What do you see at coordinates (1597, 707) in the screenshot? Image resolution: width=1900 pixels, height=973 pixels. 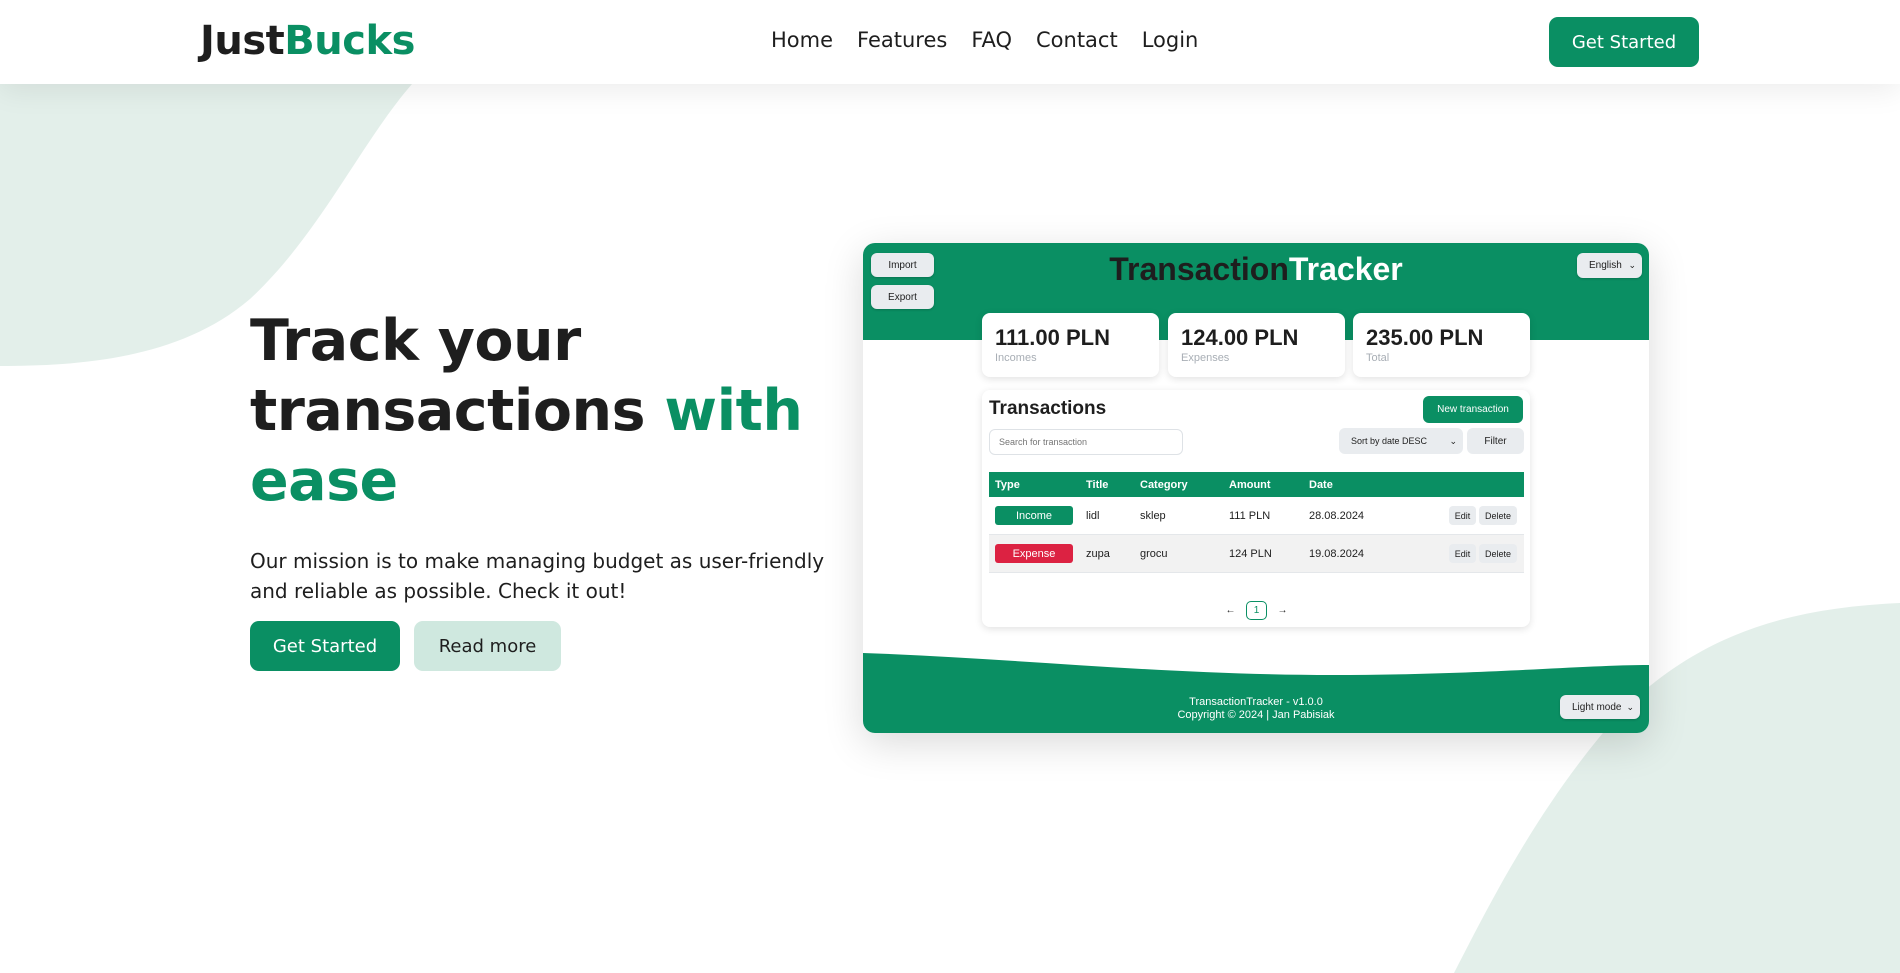 I see `theme-value: Light mode` at bounding box center [1597, 707].